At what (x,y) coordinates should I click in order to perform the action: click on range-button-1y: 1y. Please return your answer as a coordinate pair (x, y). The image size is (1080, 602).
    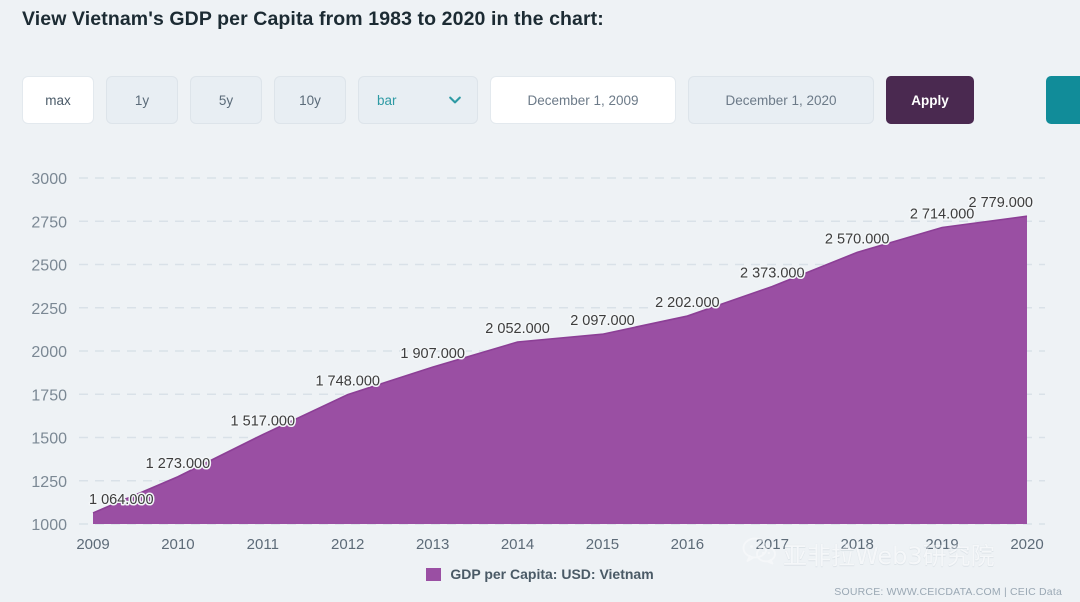
    Looking at the image, I should click on (142, 100).